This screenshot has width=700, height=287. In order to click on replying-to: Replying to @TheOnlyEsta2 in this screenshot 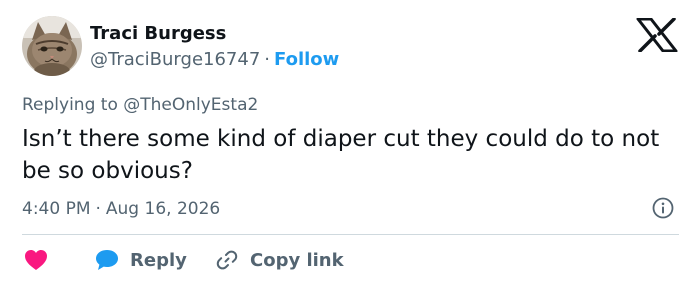, I will do `click(140, 105)`.